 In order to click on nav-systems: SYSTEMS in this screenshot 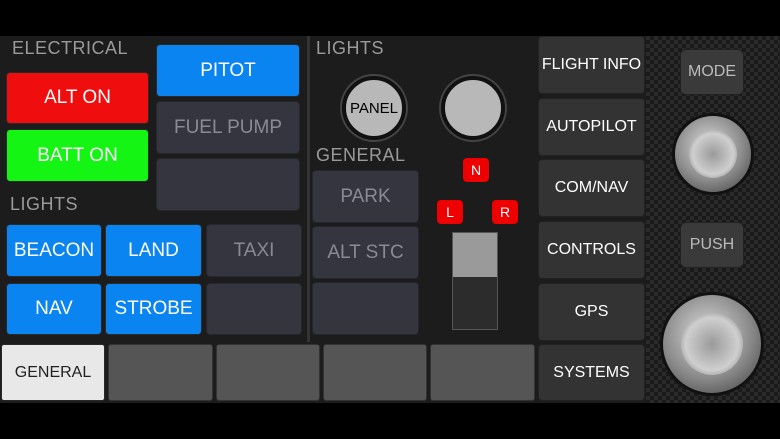, I will do `click(591, 372)`.